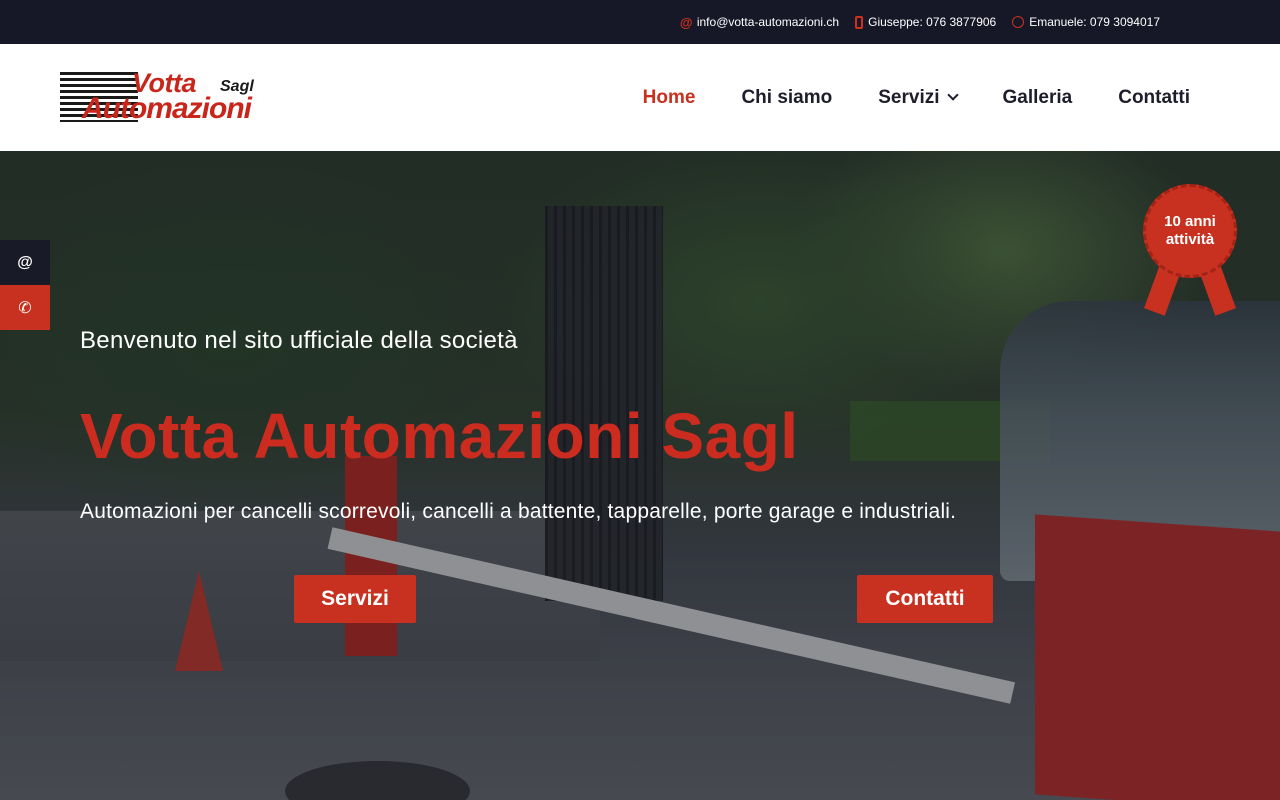 The width and height of the screenshot is (1280, 800). I want to click on chevron-down-icon, so click(952, 95).